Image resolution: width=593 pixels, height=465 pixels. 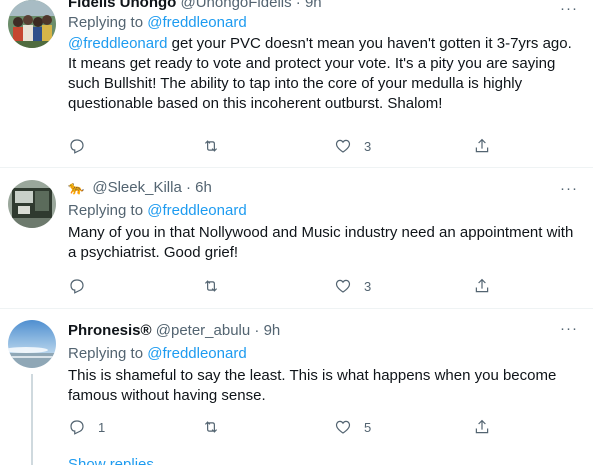 What do you see at coordinates (102, 427) in the screenshot?
I see `reply-count: 1` at bounding box center [102, 427].